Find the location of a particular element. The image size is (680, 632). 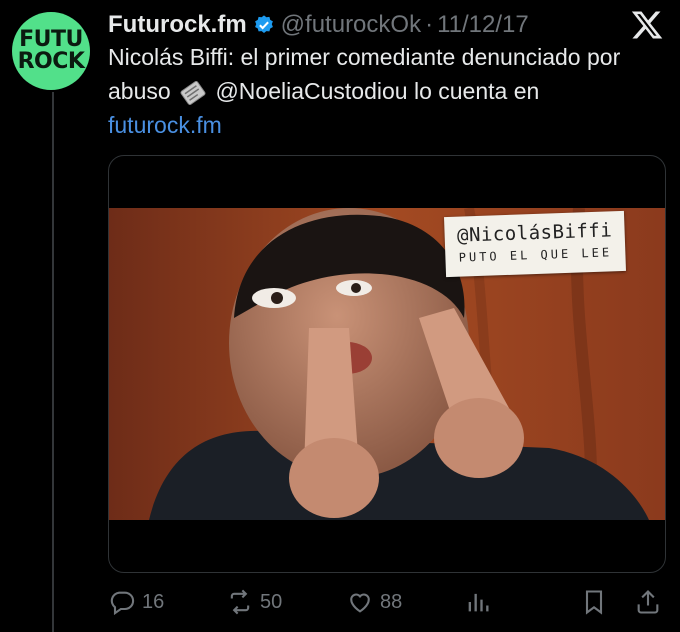

action-bar: 16 50 88 is located at coordinates (388, 602).